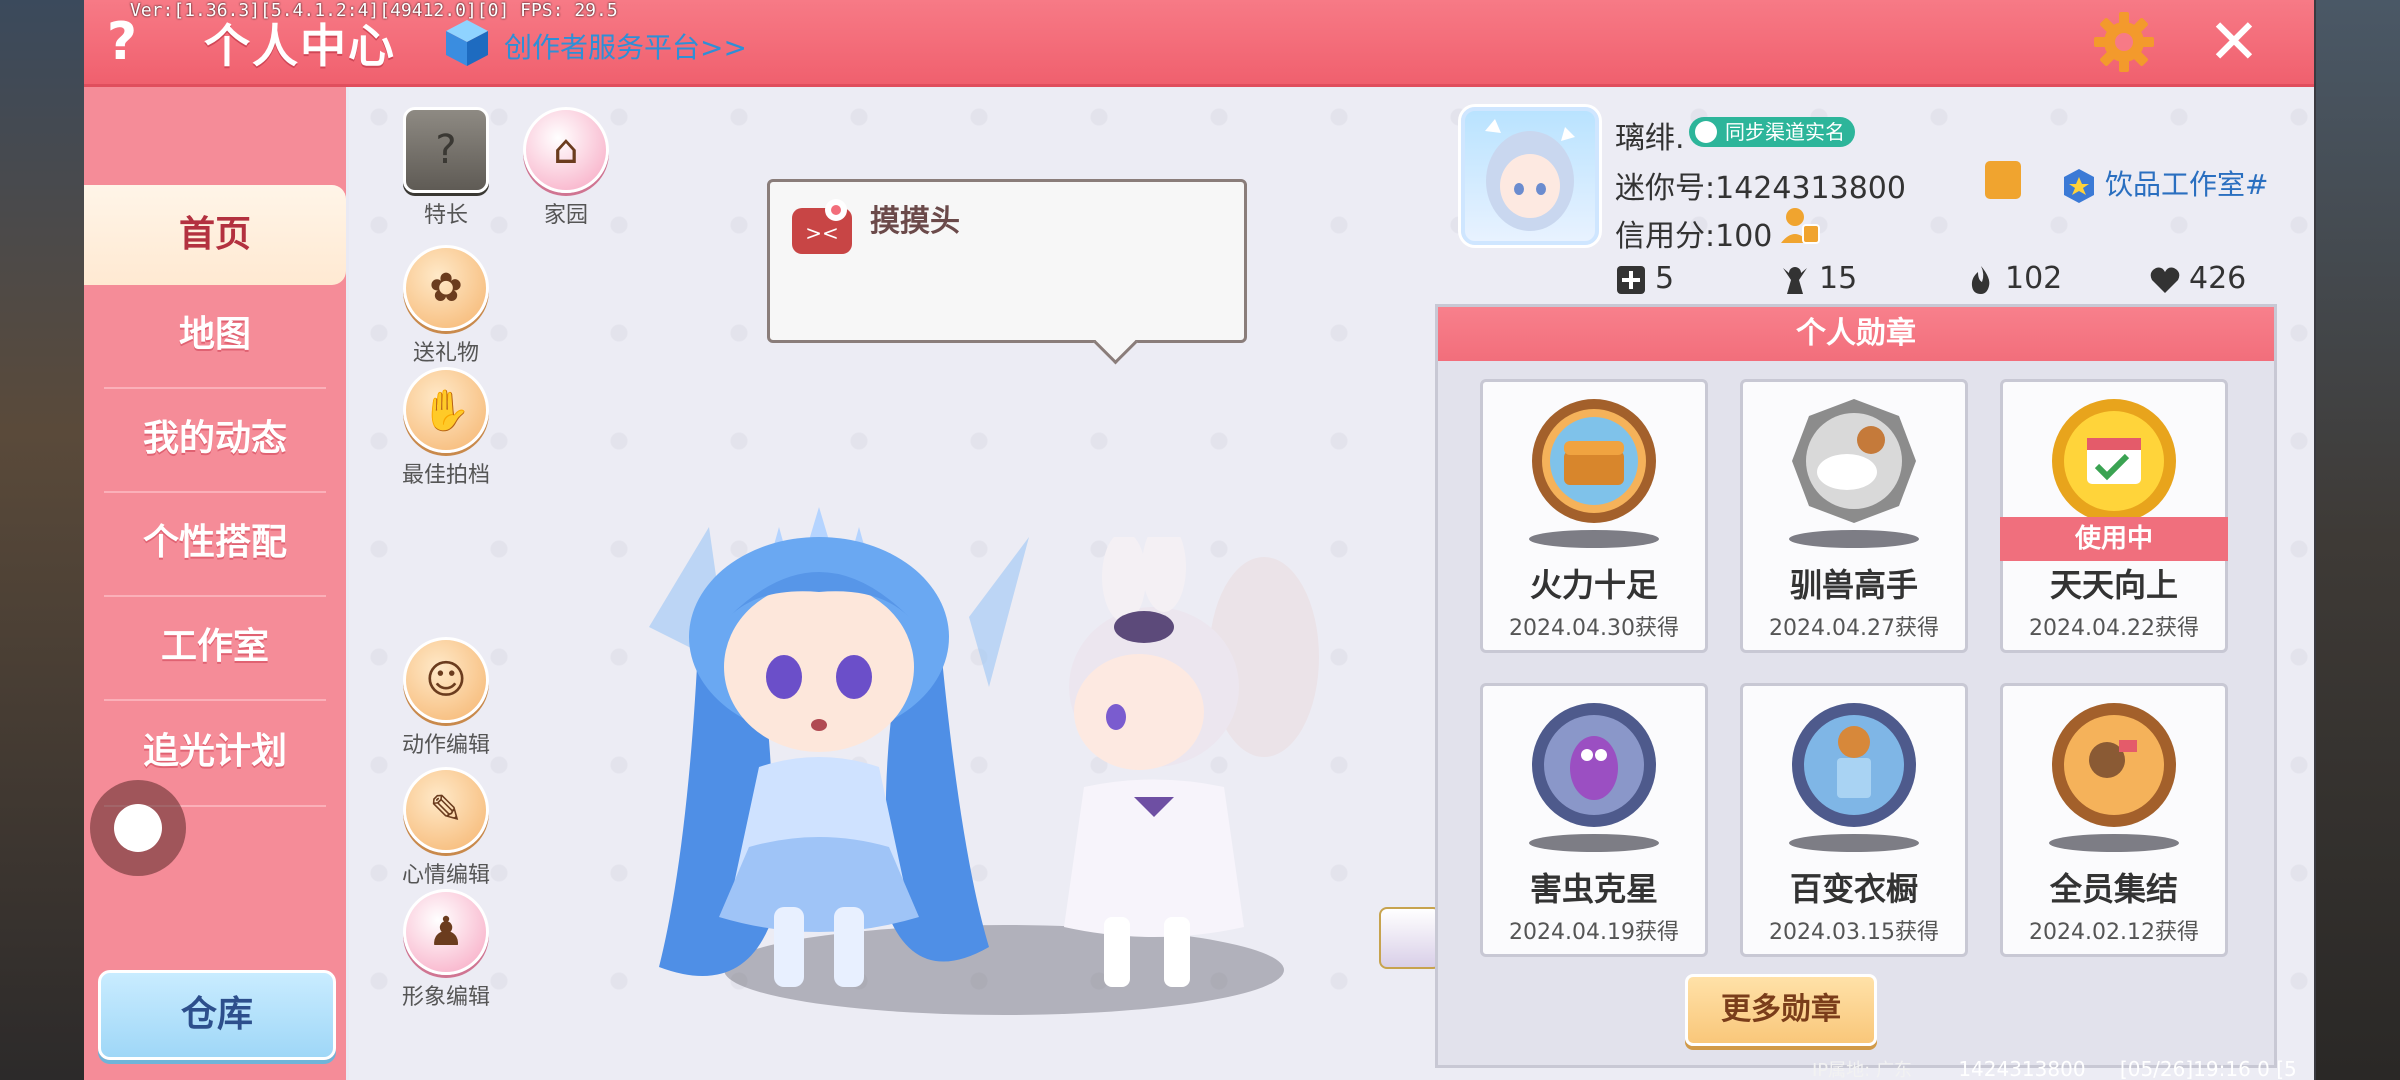  Describe the element at coordinates (215, 543) in the screenshot. I see `sidebar-item-outfit: 个性搭配` at that location.